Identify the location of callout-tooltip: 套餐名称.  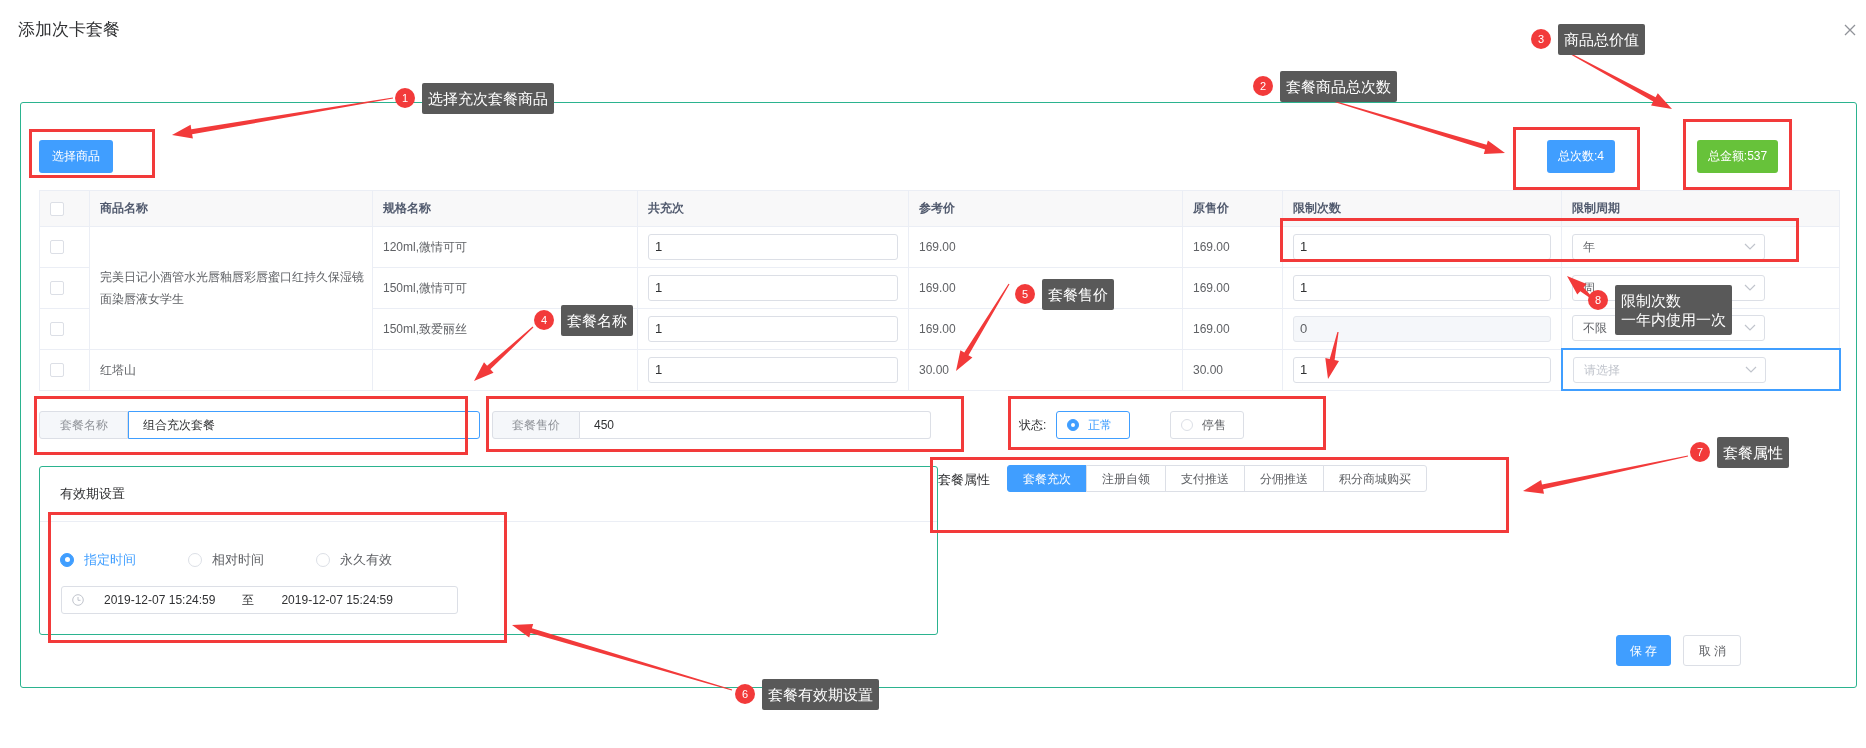
(597, 320).